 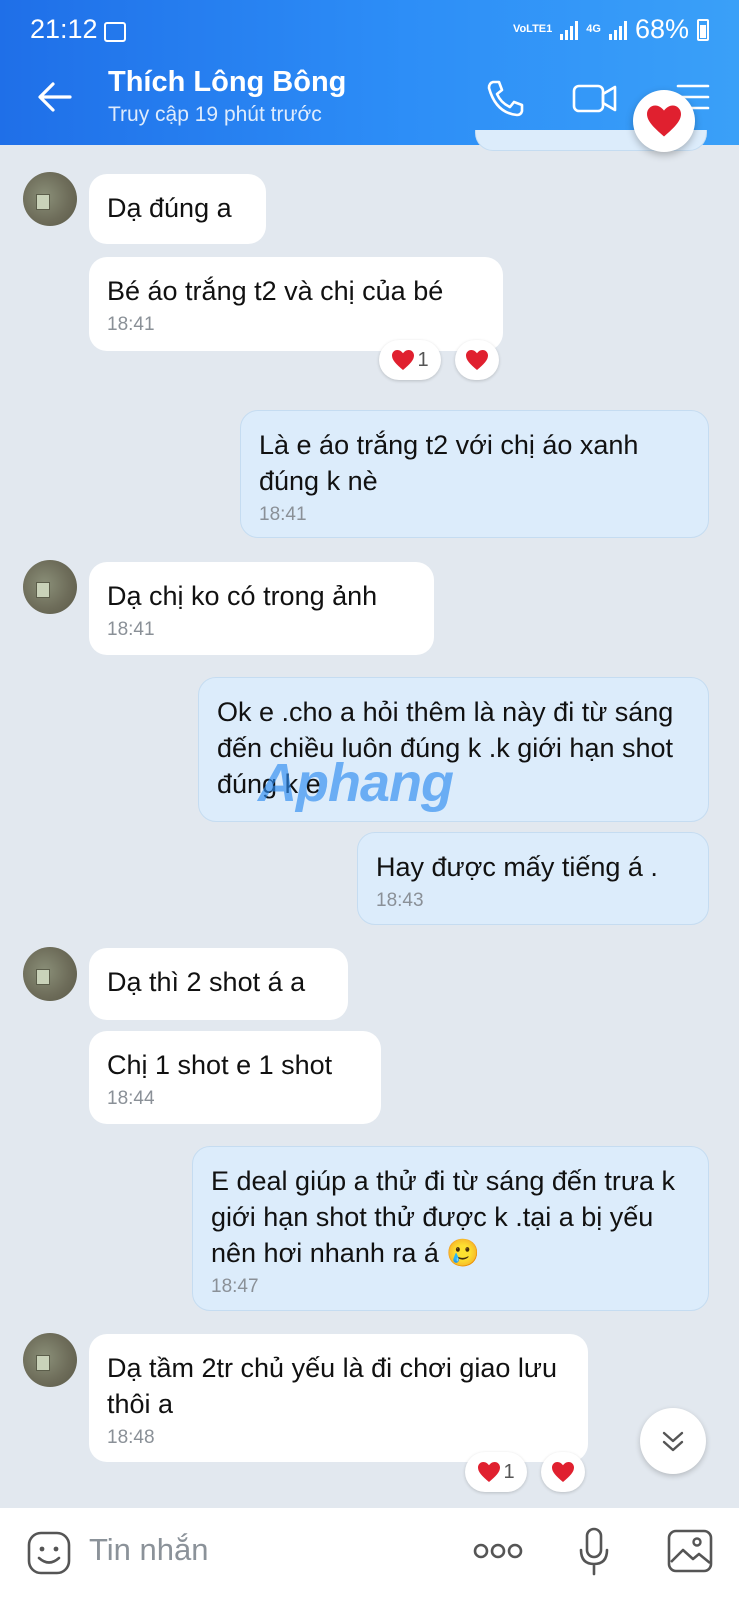 I want to click on message-time: 18:47, so click(x=235, y=1286).